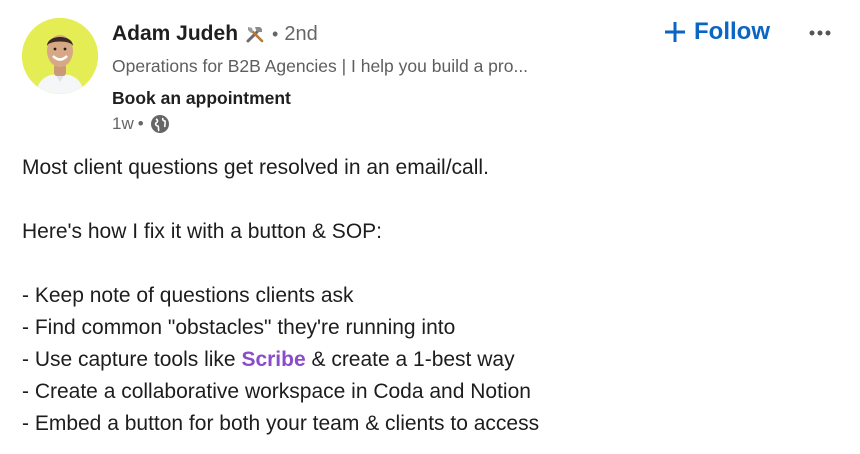  I want to click on avatar-portrait, so click(60, 56).